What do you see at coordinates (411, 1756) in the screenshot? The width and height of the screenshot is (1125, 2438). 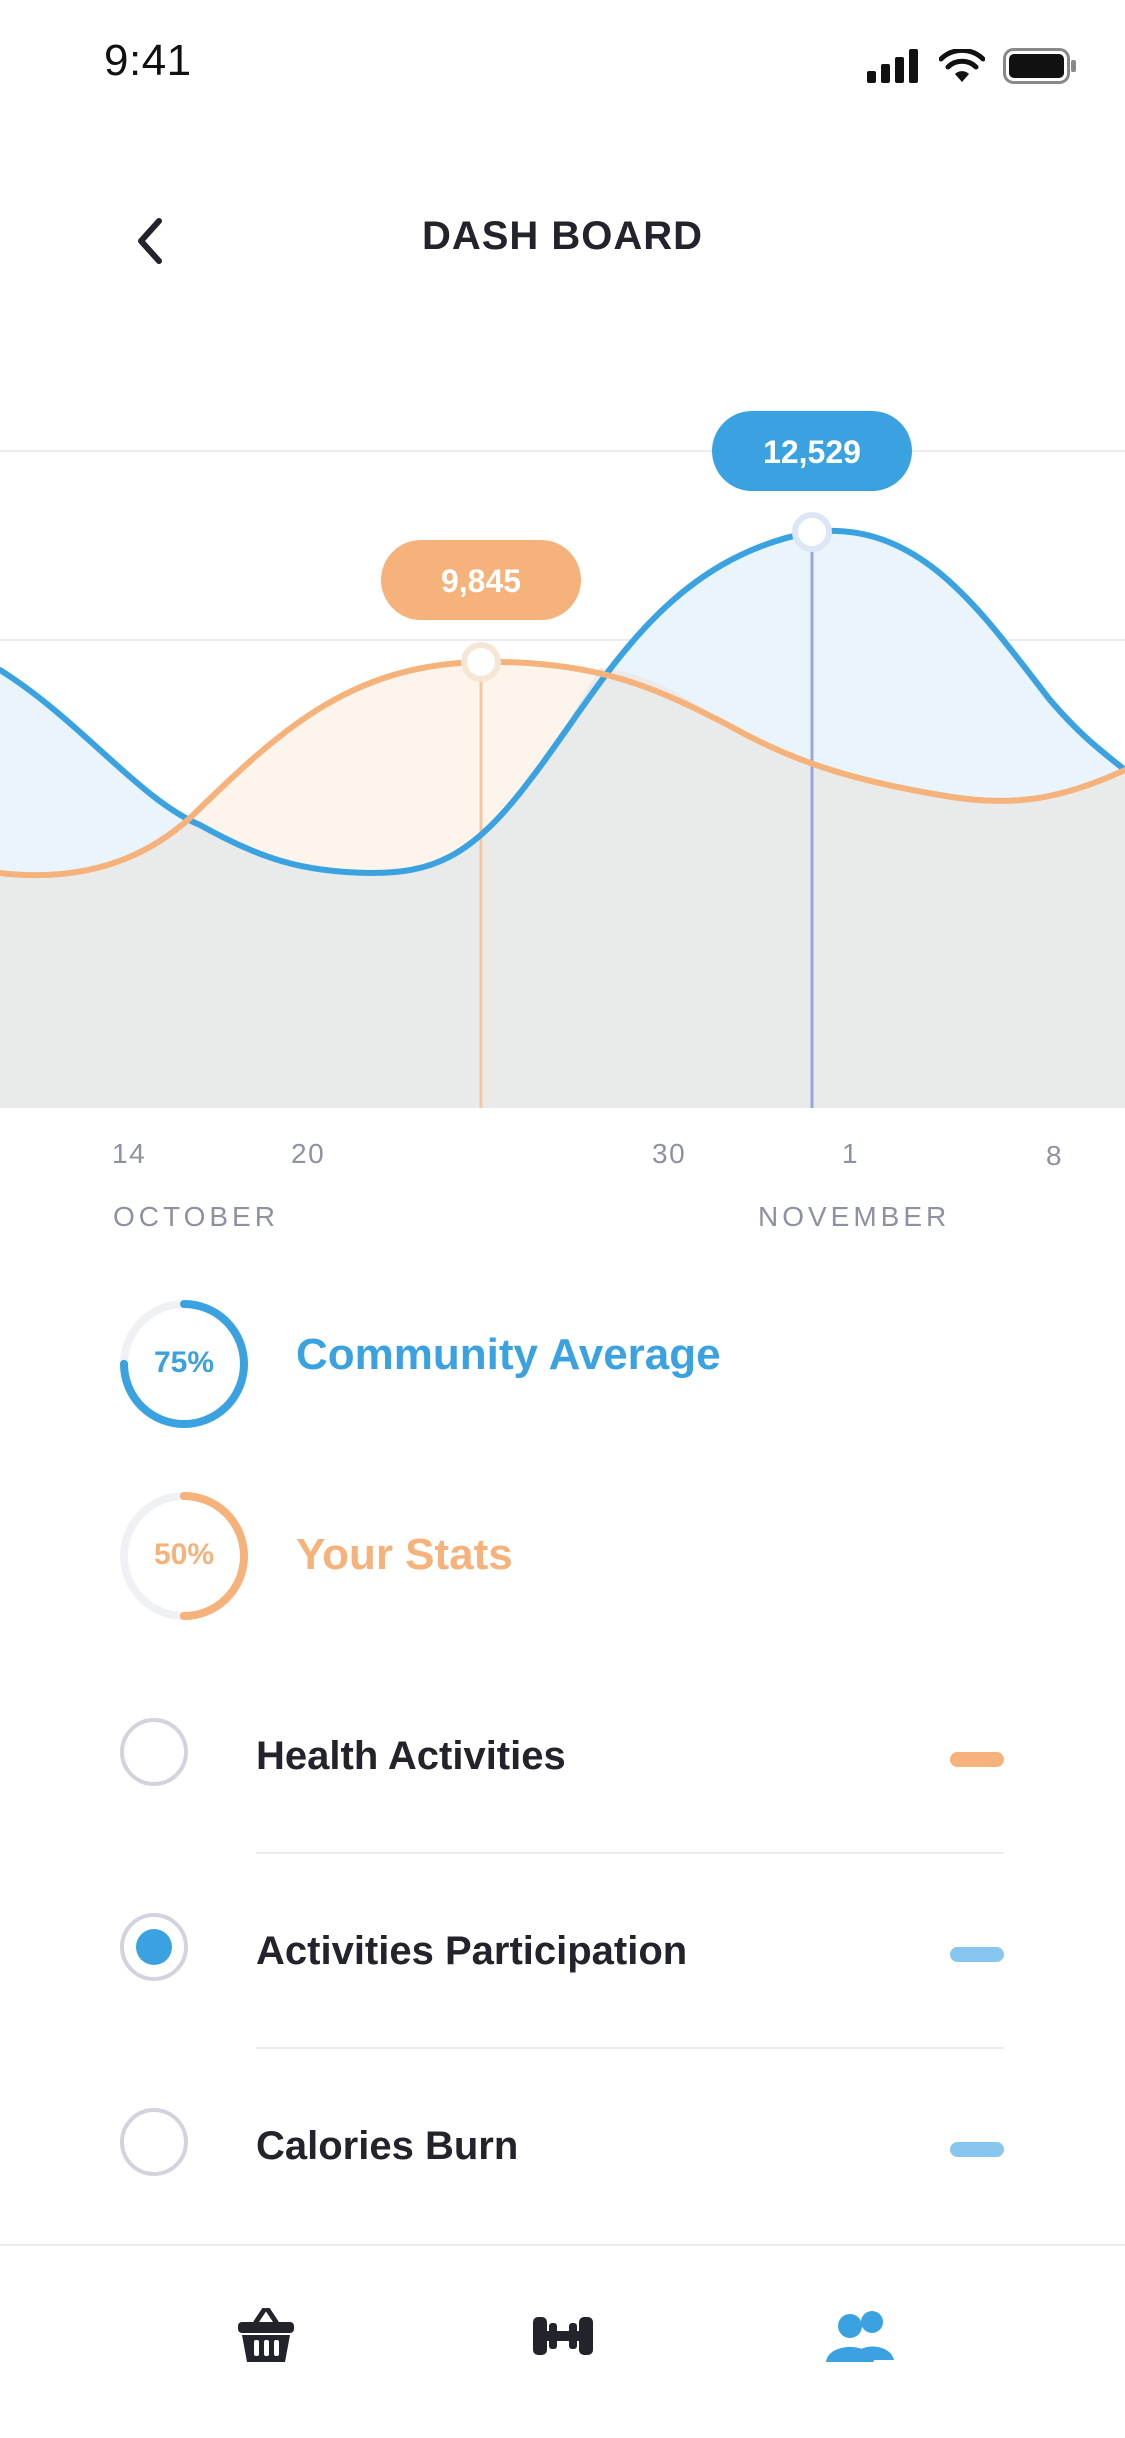 I see `list-item-label: Health Activities` at bounding box center [411, 1756].